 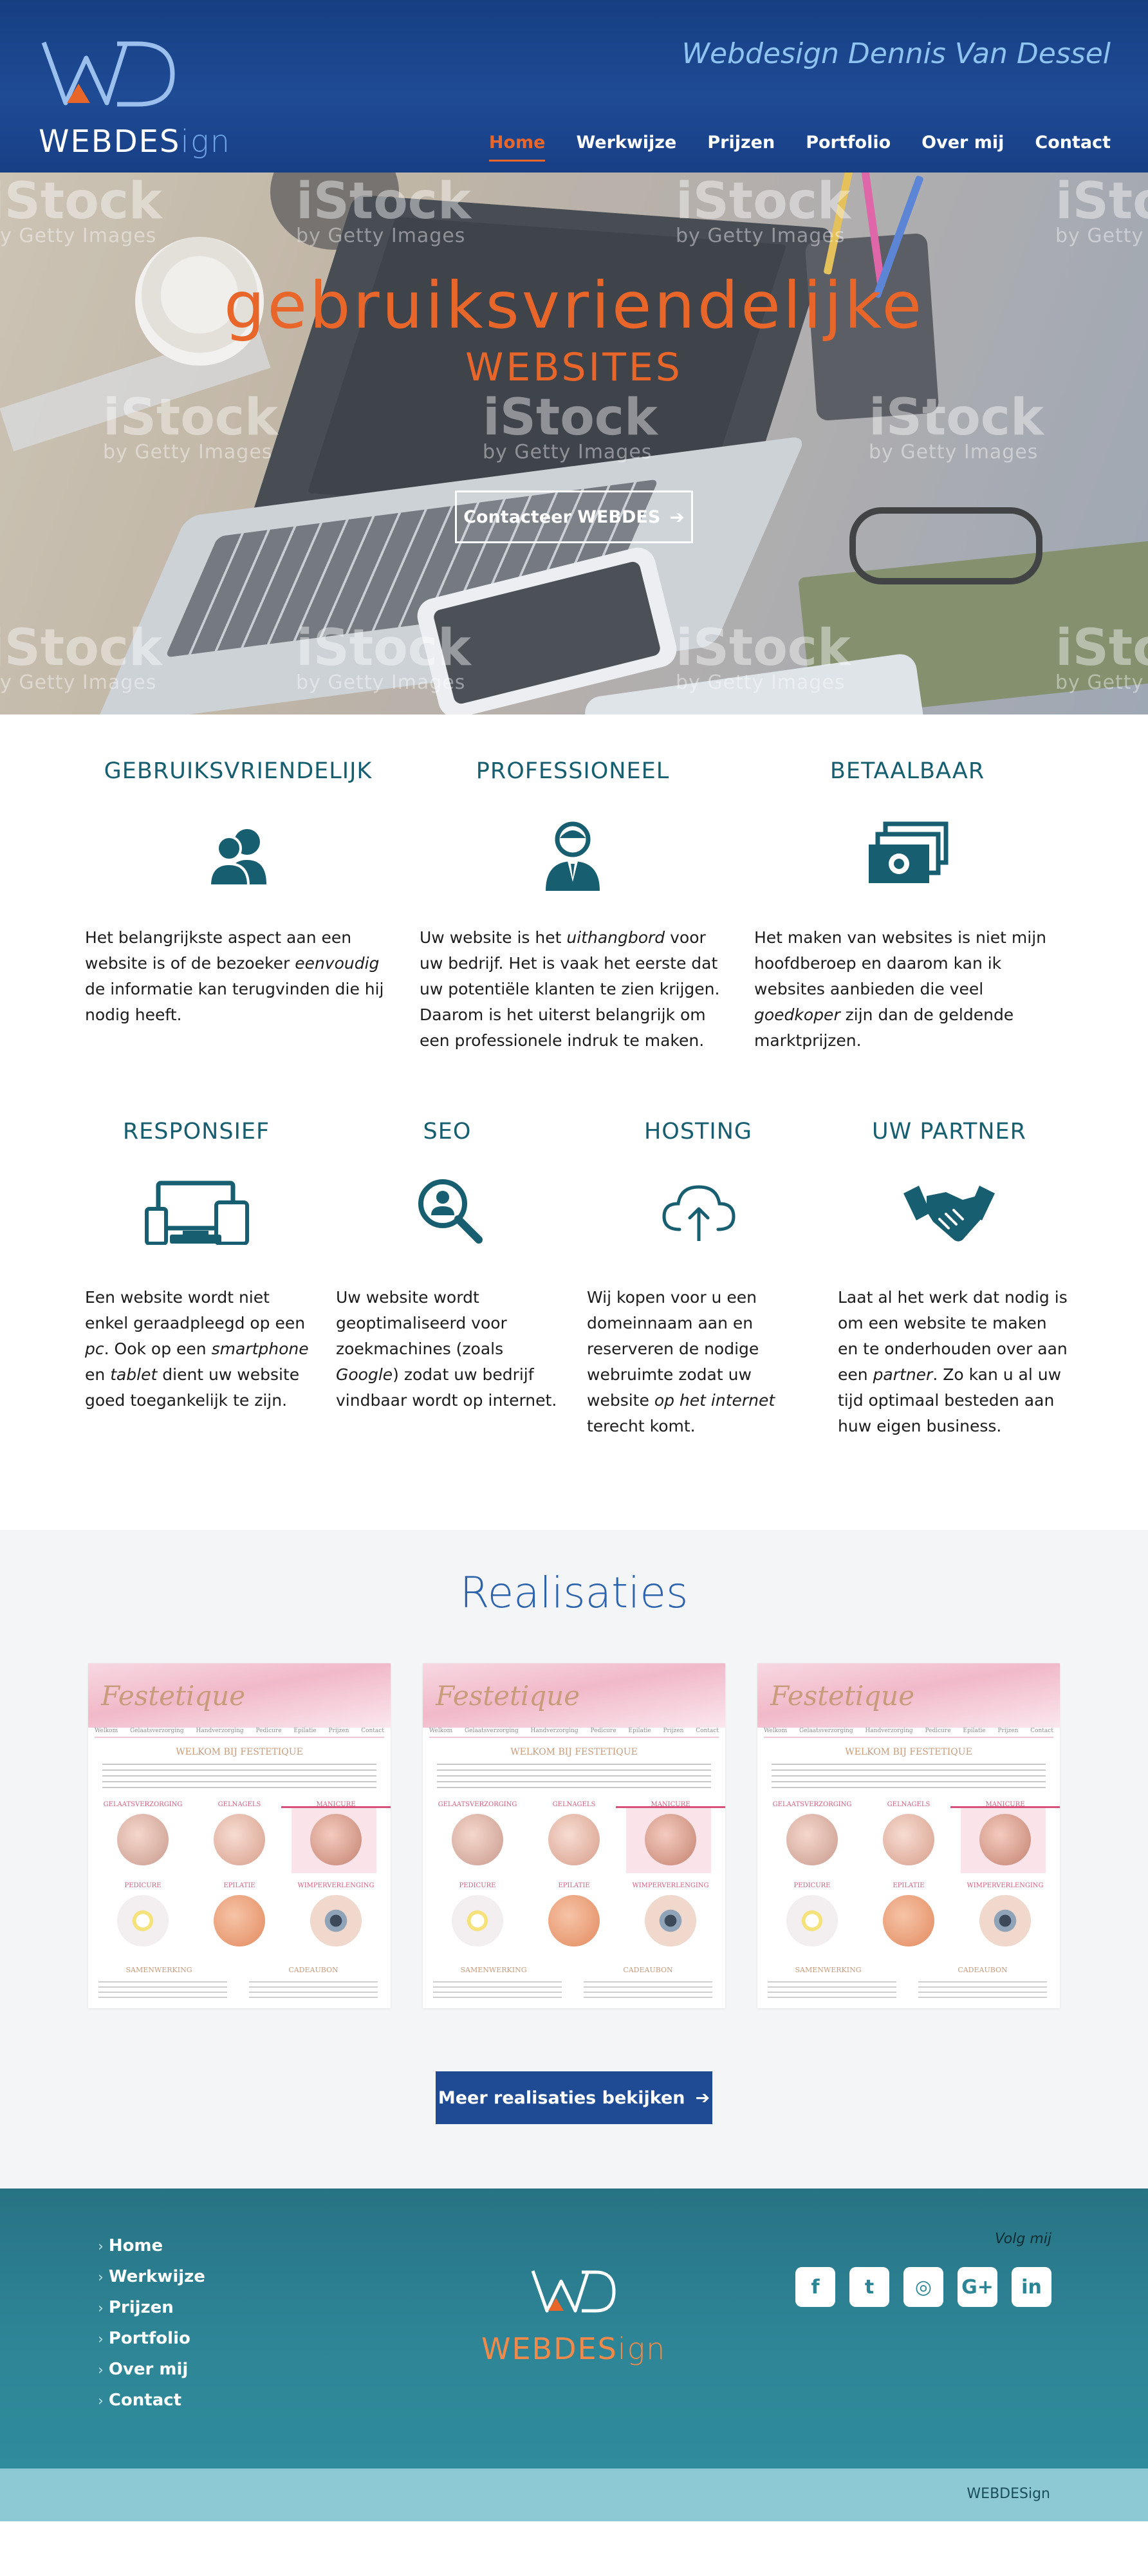 I want to click on devices-icon, so click(x=197, y=1213).